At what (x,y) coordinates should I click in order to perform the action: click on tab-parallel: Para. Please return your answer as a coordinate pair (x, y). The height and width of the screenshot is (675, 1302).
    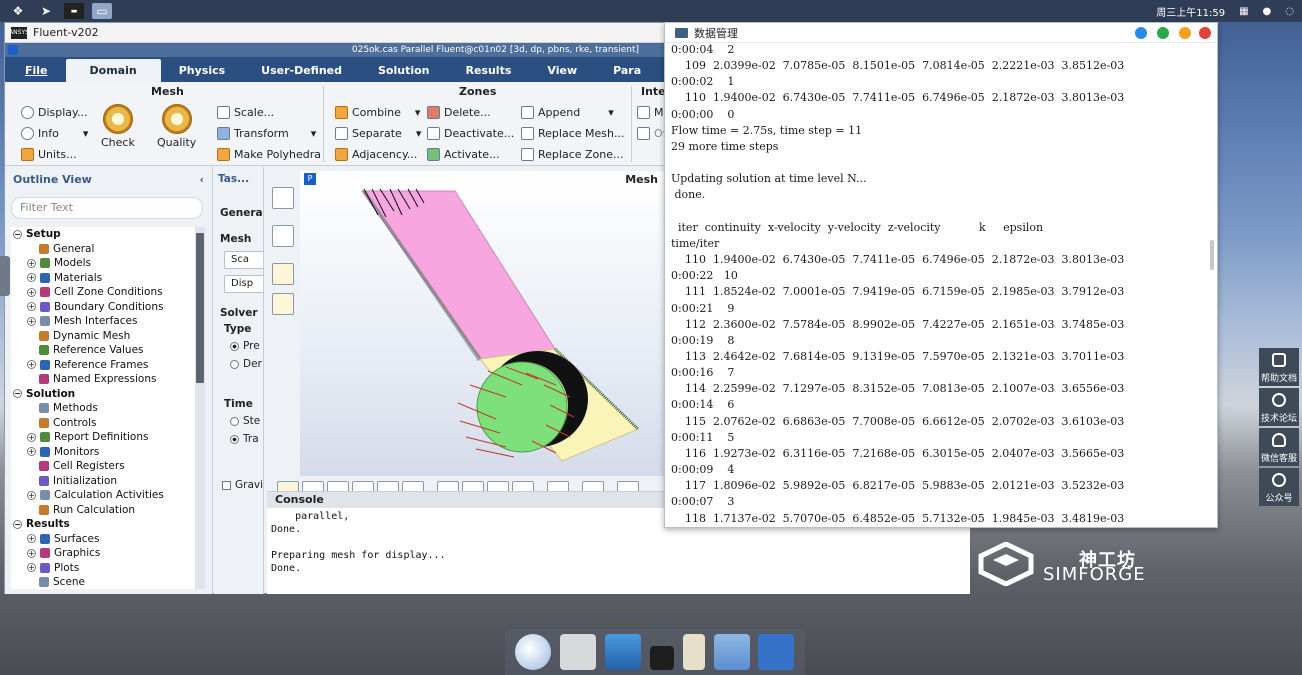
    Looking at the image, I should click on (627, 70).